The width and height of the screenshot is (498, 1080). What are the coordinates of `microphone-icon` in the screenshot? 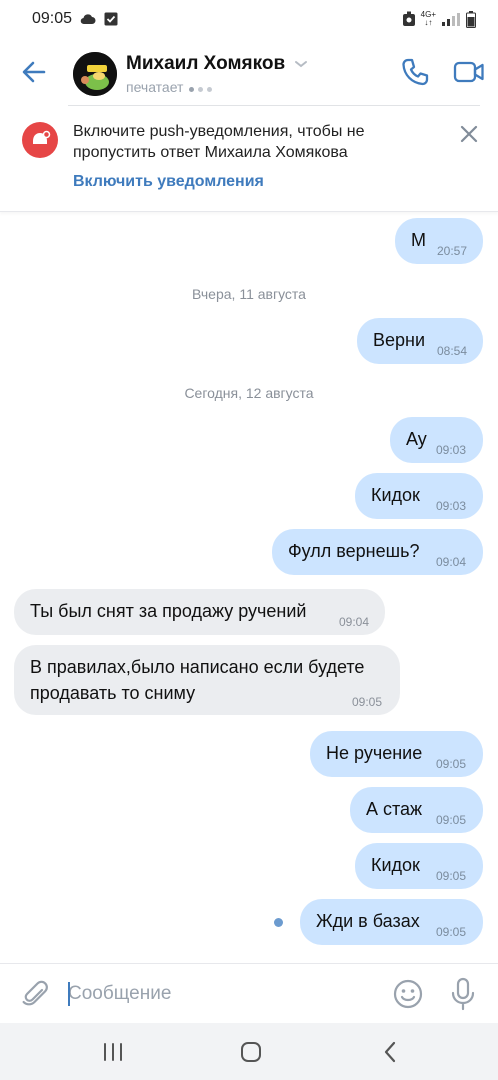 It's located at (463, 994).